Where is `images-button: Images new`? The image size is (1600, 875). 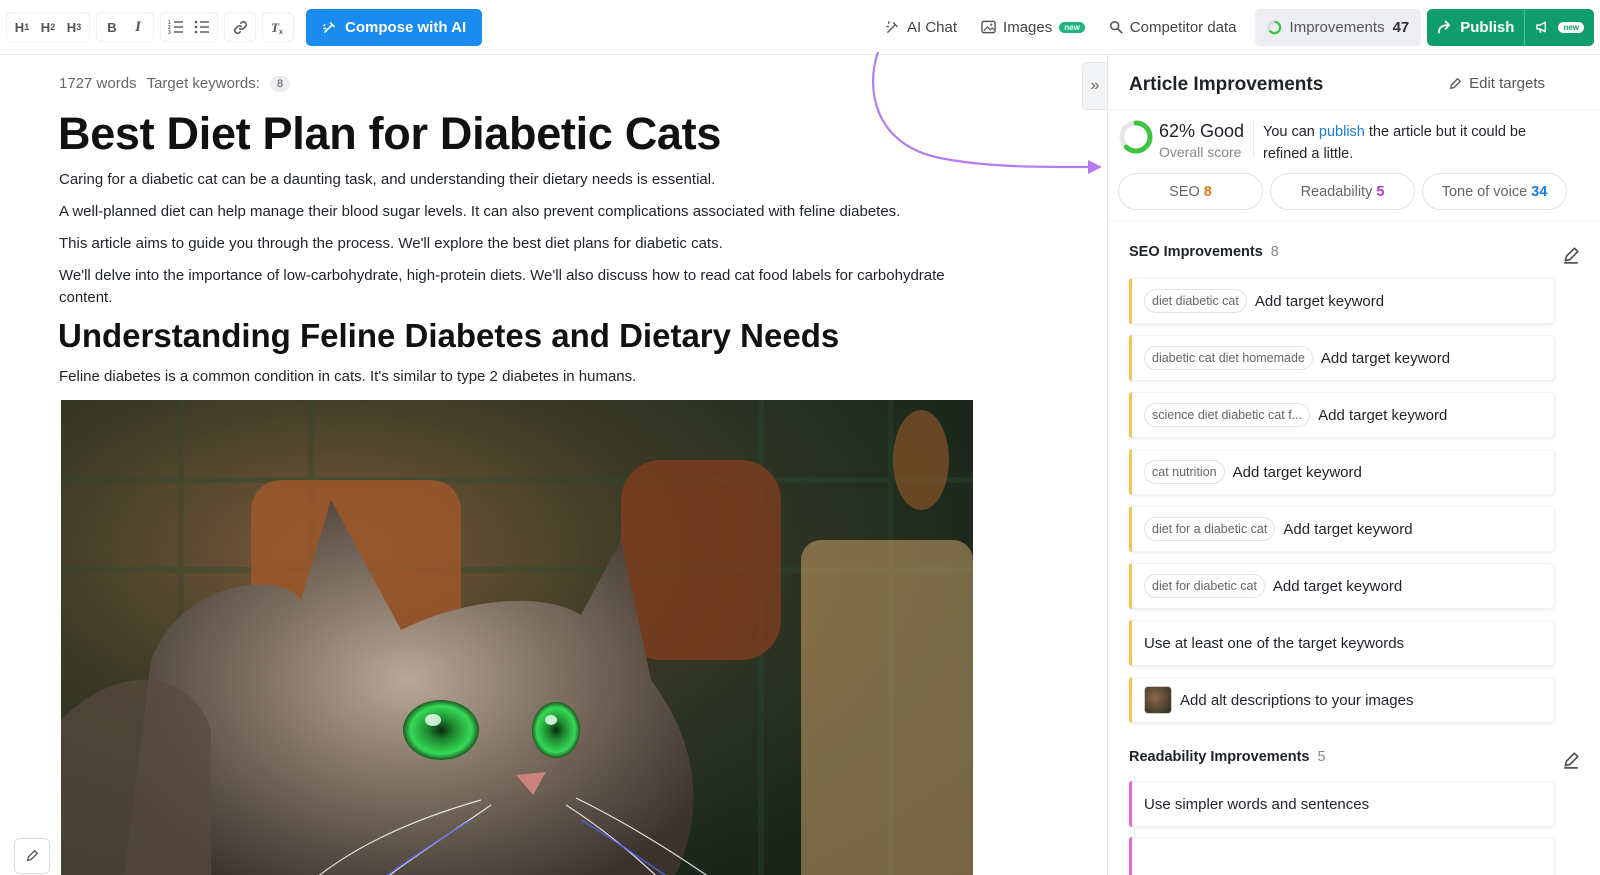 images-button: Images new is located at coordinates (1033, 27).